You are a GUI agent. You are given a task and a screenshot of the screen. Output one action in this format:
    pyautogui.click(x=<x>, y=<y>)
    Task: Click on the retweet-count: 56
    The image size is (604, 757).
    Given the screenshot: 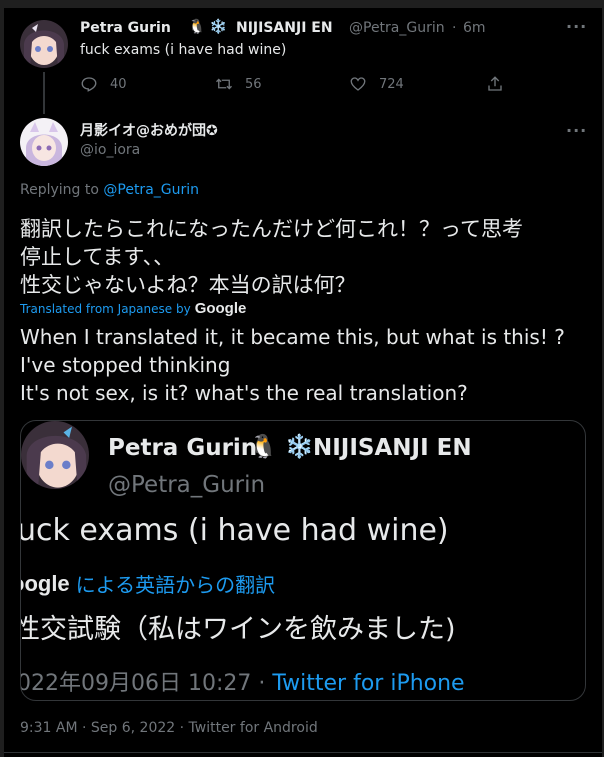 What is the action you would take?
    pyautogui.click(x=253, y=84)
    